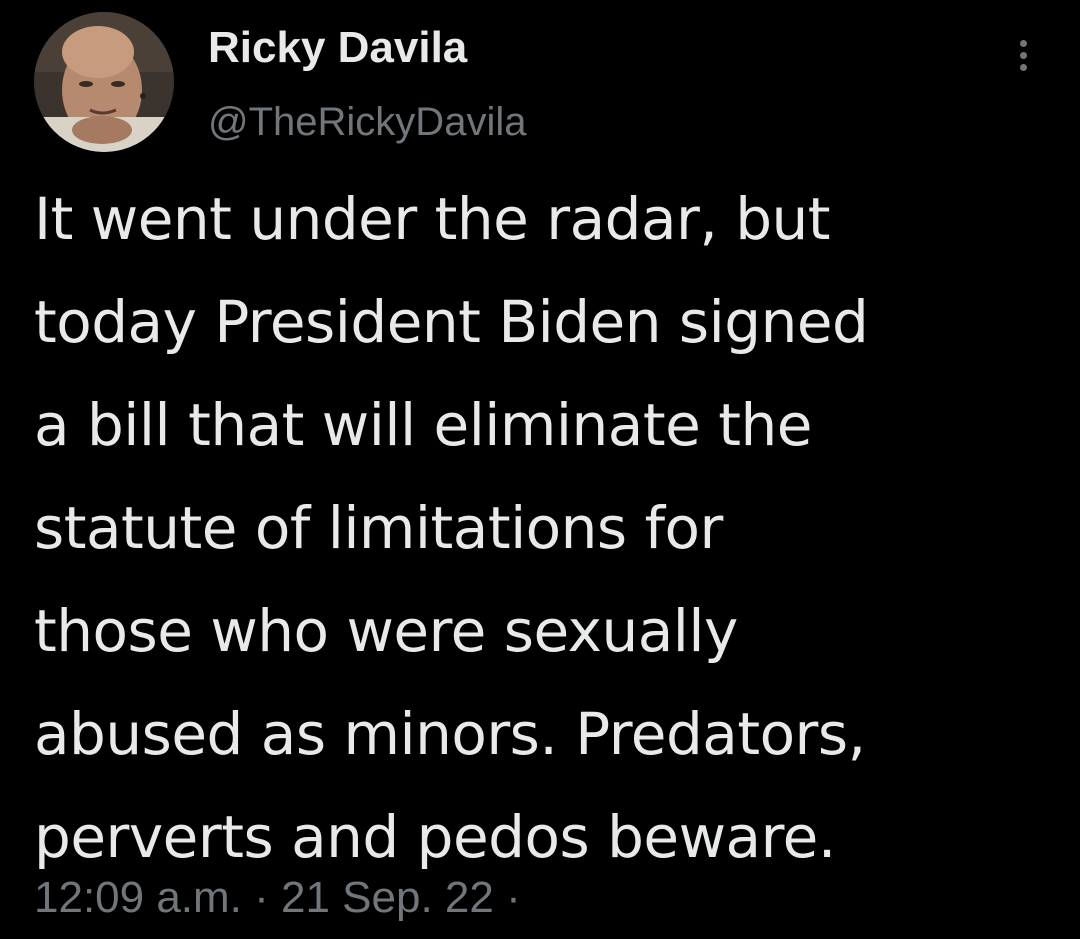 The width and height of the screenshot is (1080, 939). What do you see at coordinates (337, 48) in the screenshot?
I see `author-display-name: Ricky Davila` at bounding box center [337, 48].